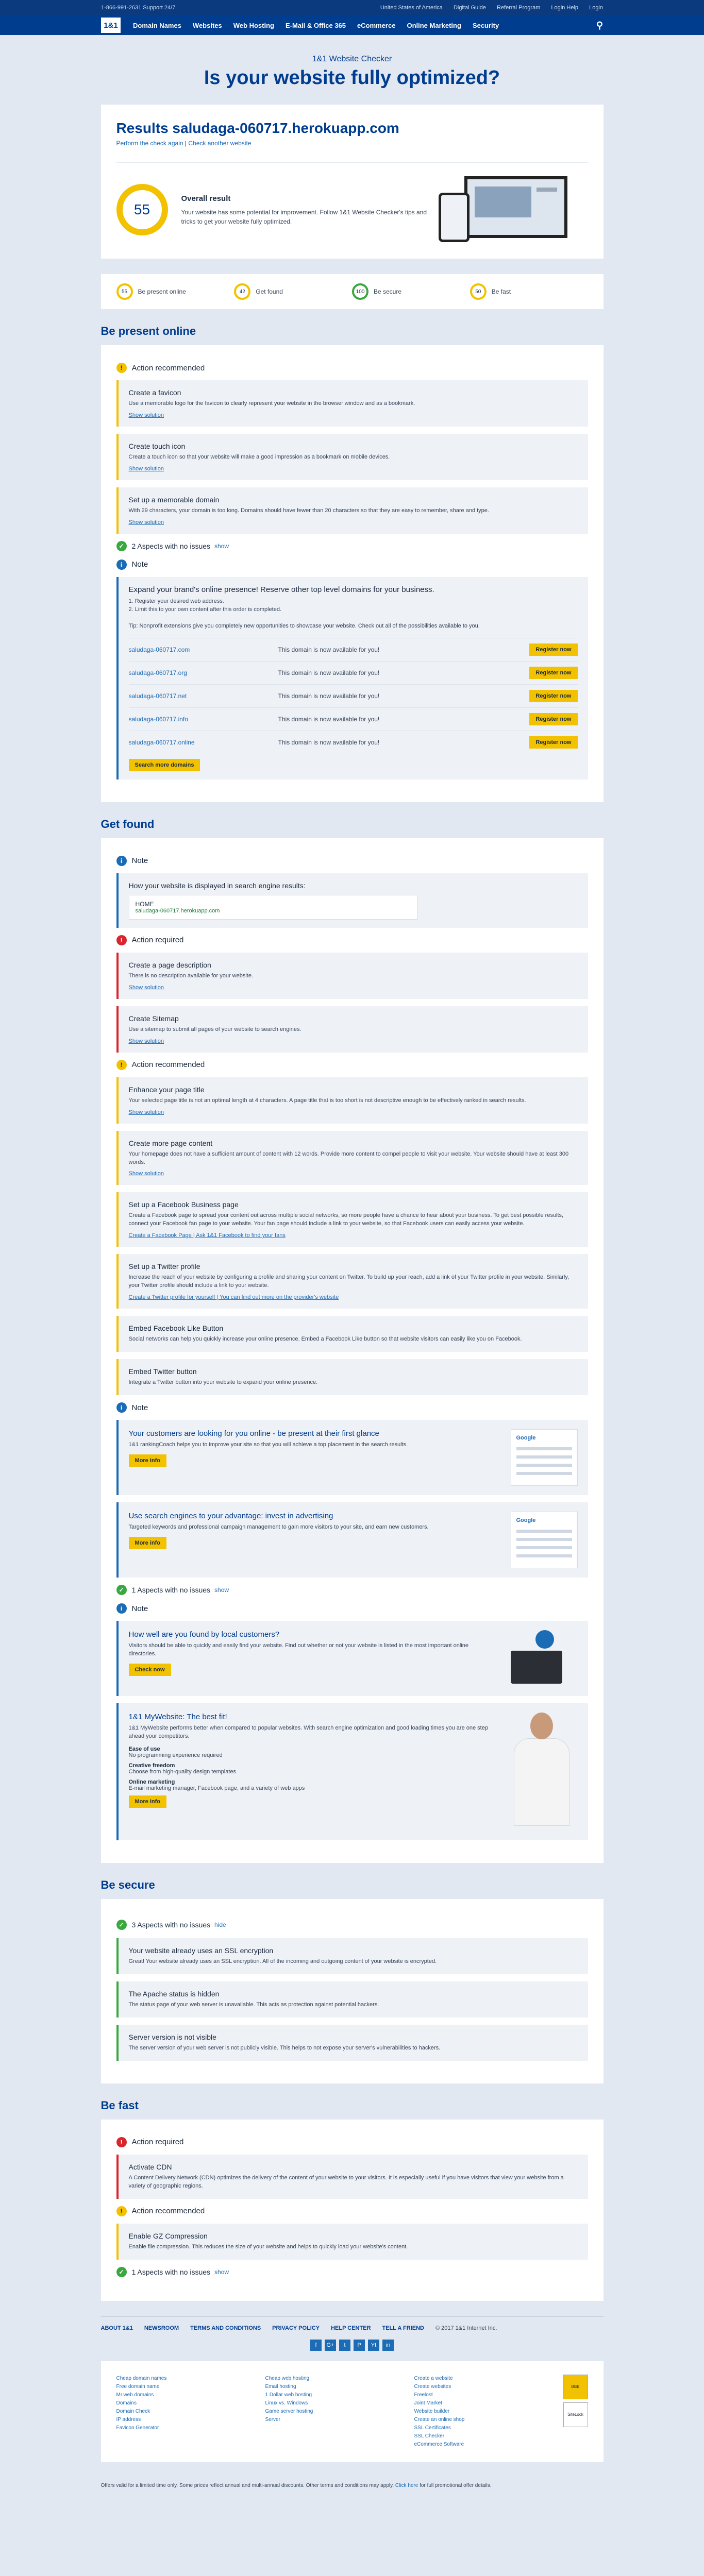 The height and width of the screenshot is (2576, 704). I want to click on support-phone: 1-866-991-2631 Support 24/7, so click(138, 8).